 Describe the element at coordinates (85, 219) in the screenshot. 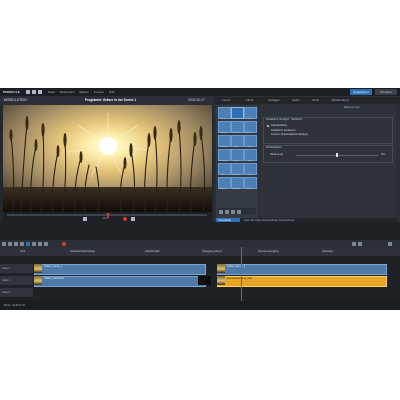

I see `prev-frame-icon` at that location.